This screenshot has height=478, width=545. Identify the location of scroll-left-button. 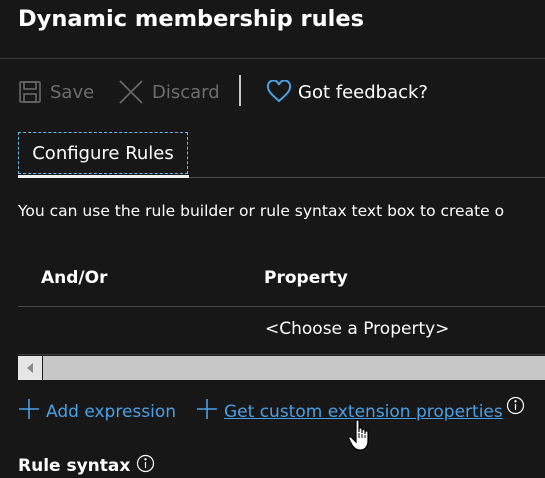
(30, 368).